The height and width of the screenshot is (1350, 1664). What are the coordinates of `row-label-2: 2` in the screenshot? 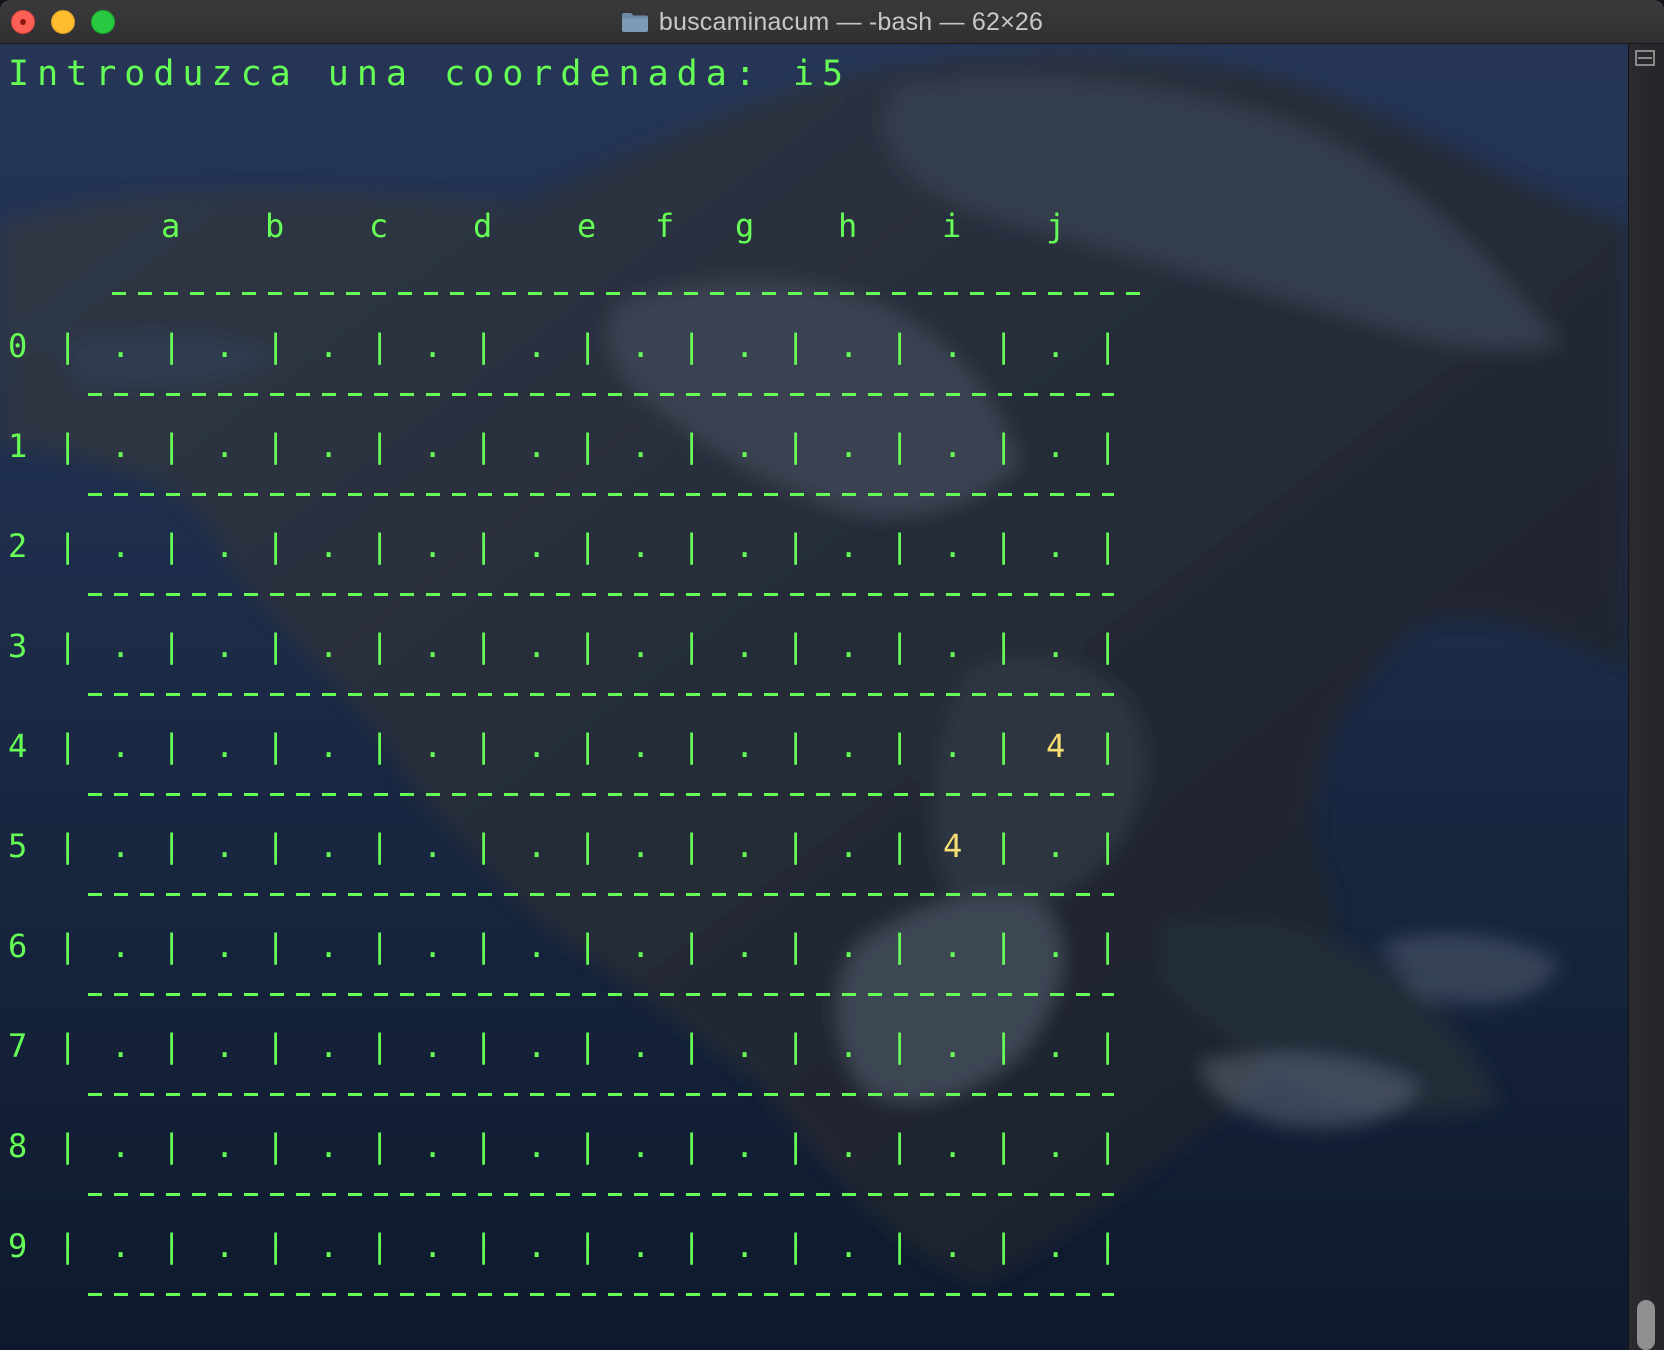 It's located at (18, 546).